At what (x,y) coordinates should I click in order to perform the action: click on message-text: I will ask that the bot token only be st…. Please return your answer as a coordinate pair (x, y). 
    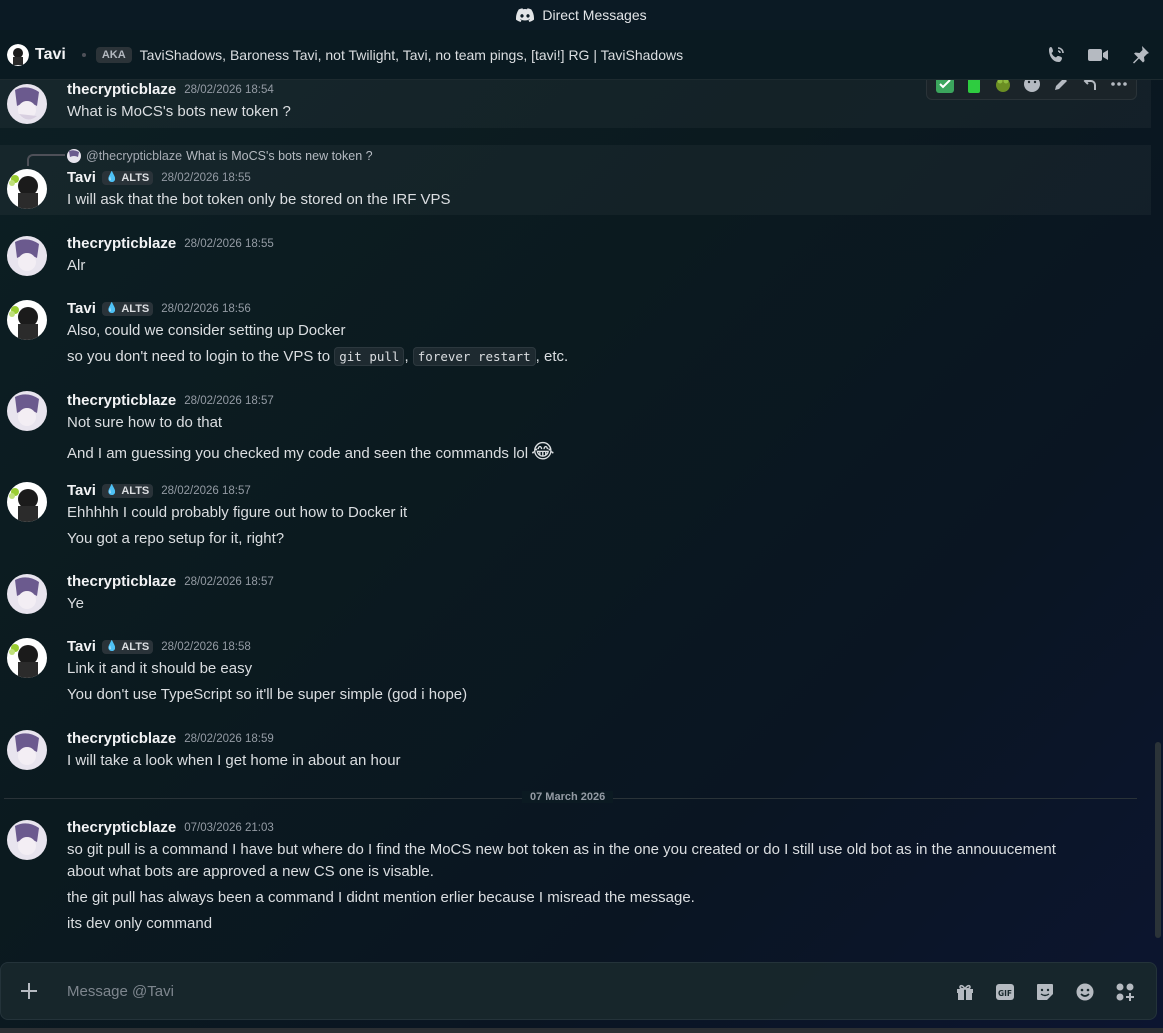
    Looking at the image, I should click on (259, 199).